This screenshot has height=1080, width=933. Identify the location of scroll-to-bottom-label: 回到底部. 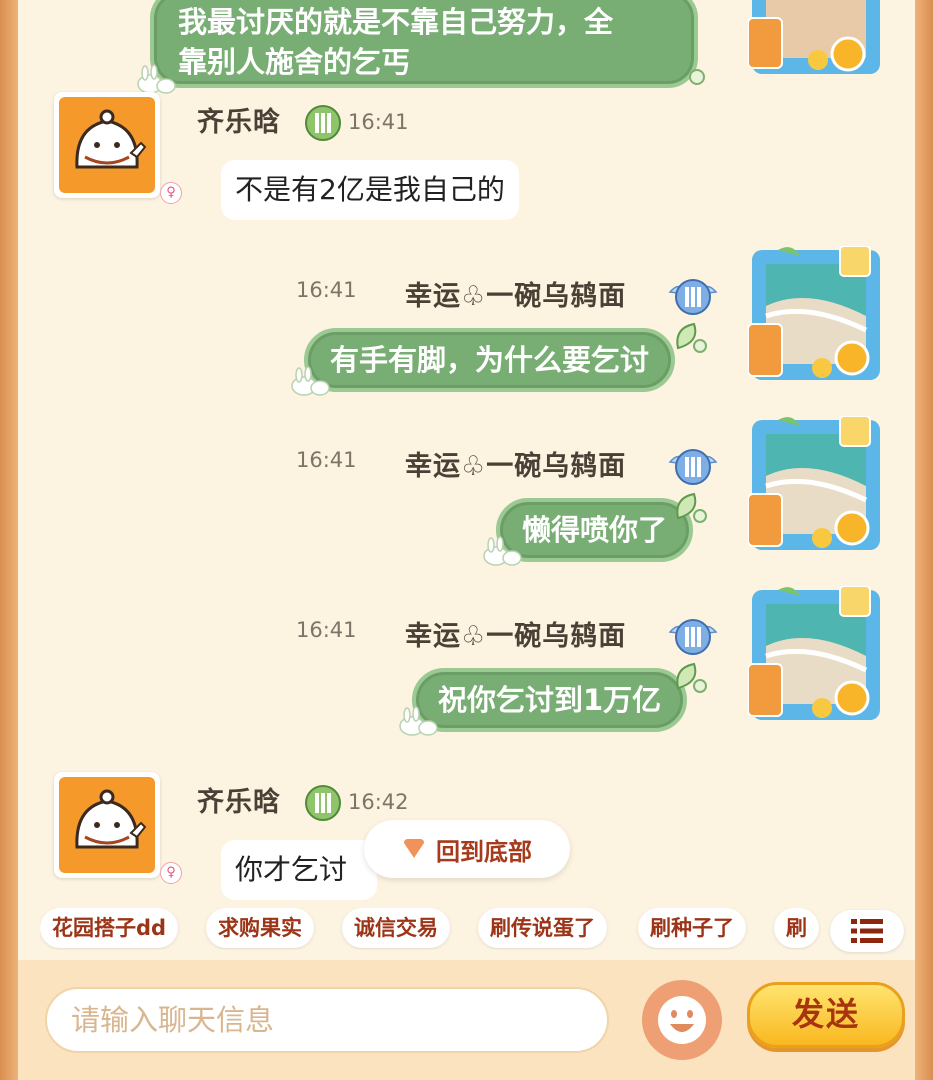
(484, 851).